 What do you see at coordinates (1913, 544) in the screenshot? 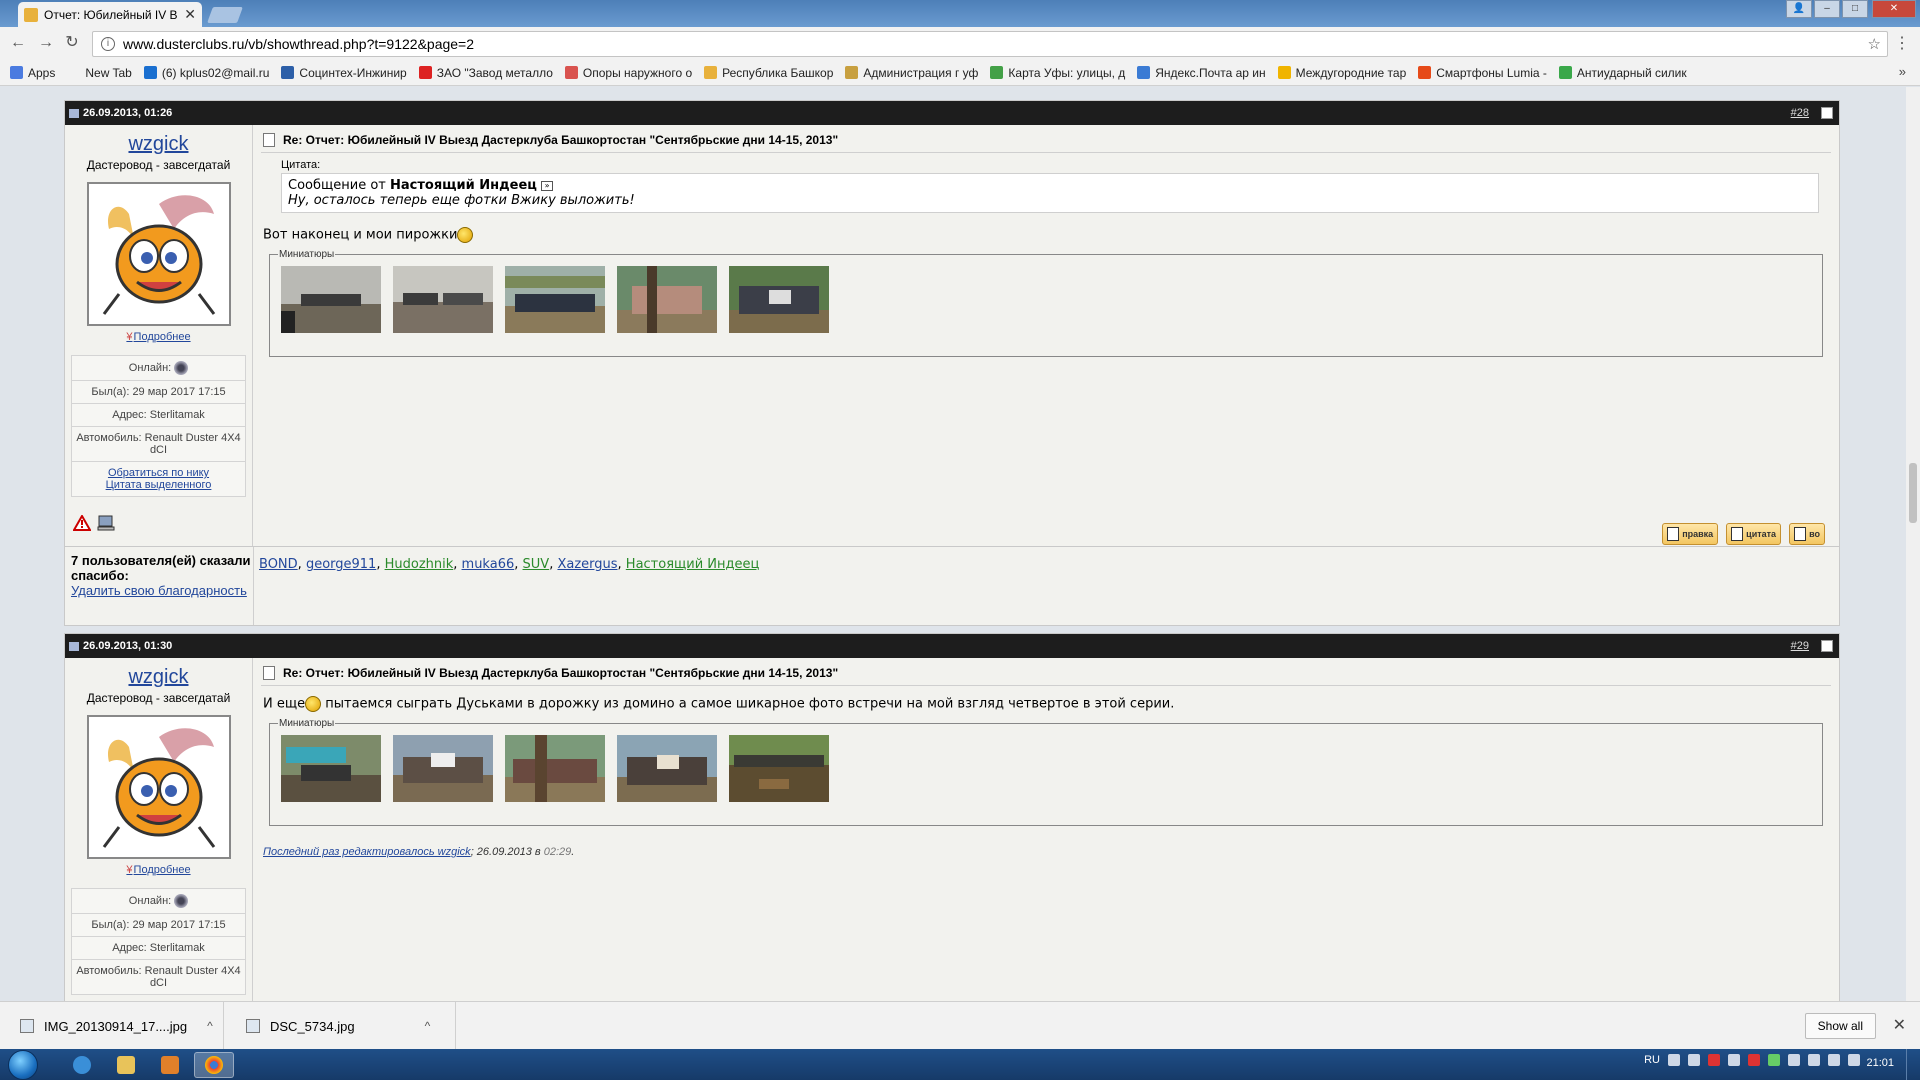
I see `page-scrollbar` at bounding box center [1913, 544].